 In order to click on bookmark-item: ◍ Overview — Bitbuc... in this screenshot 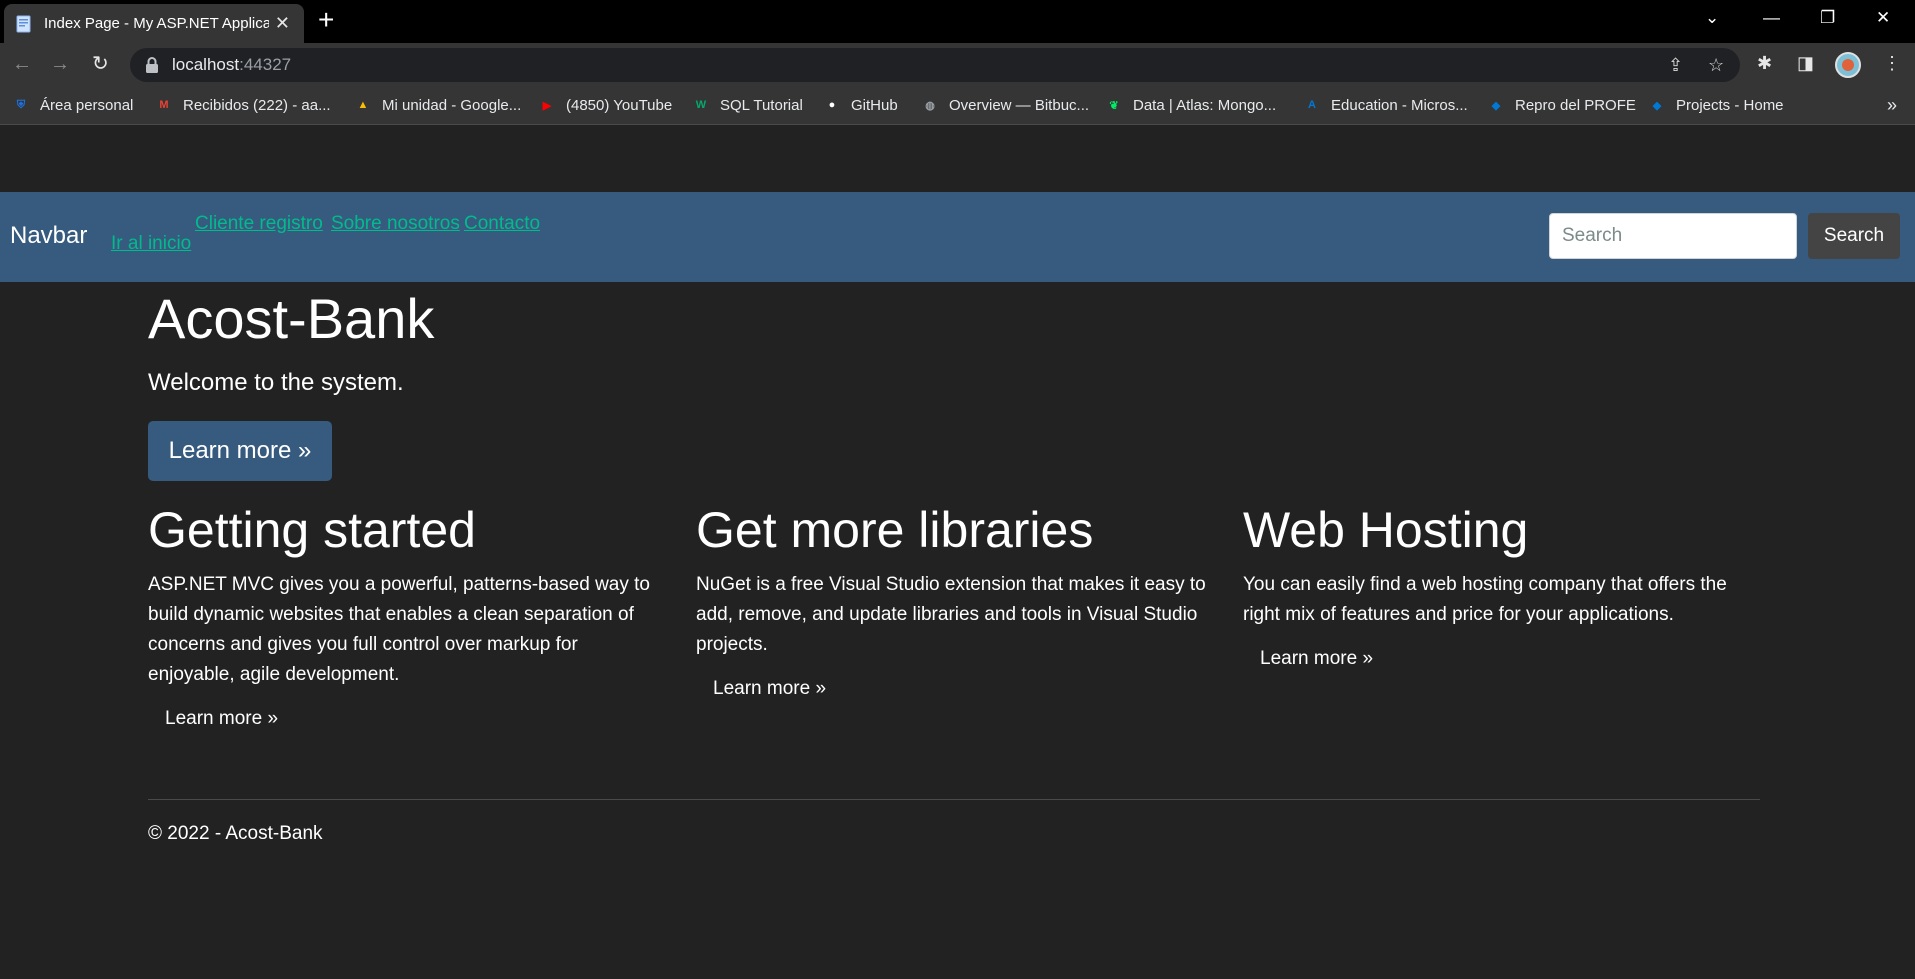, I will do `click(1005, 105)`.